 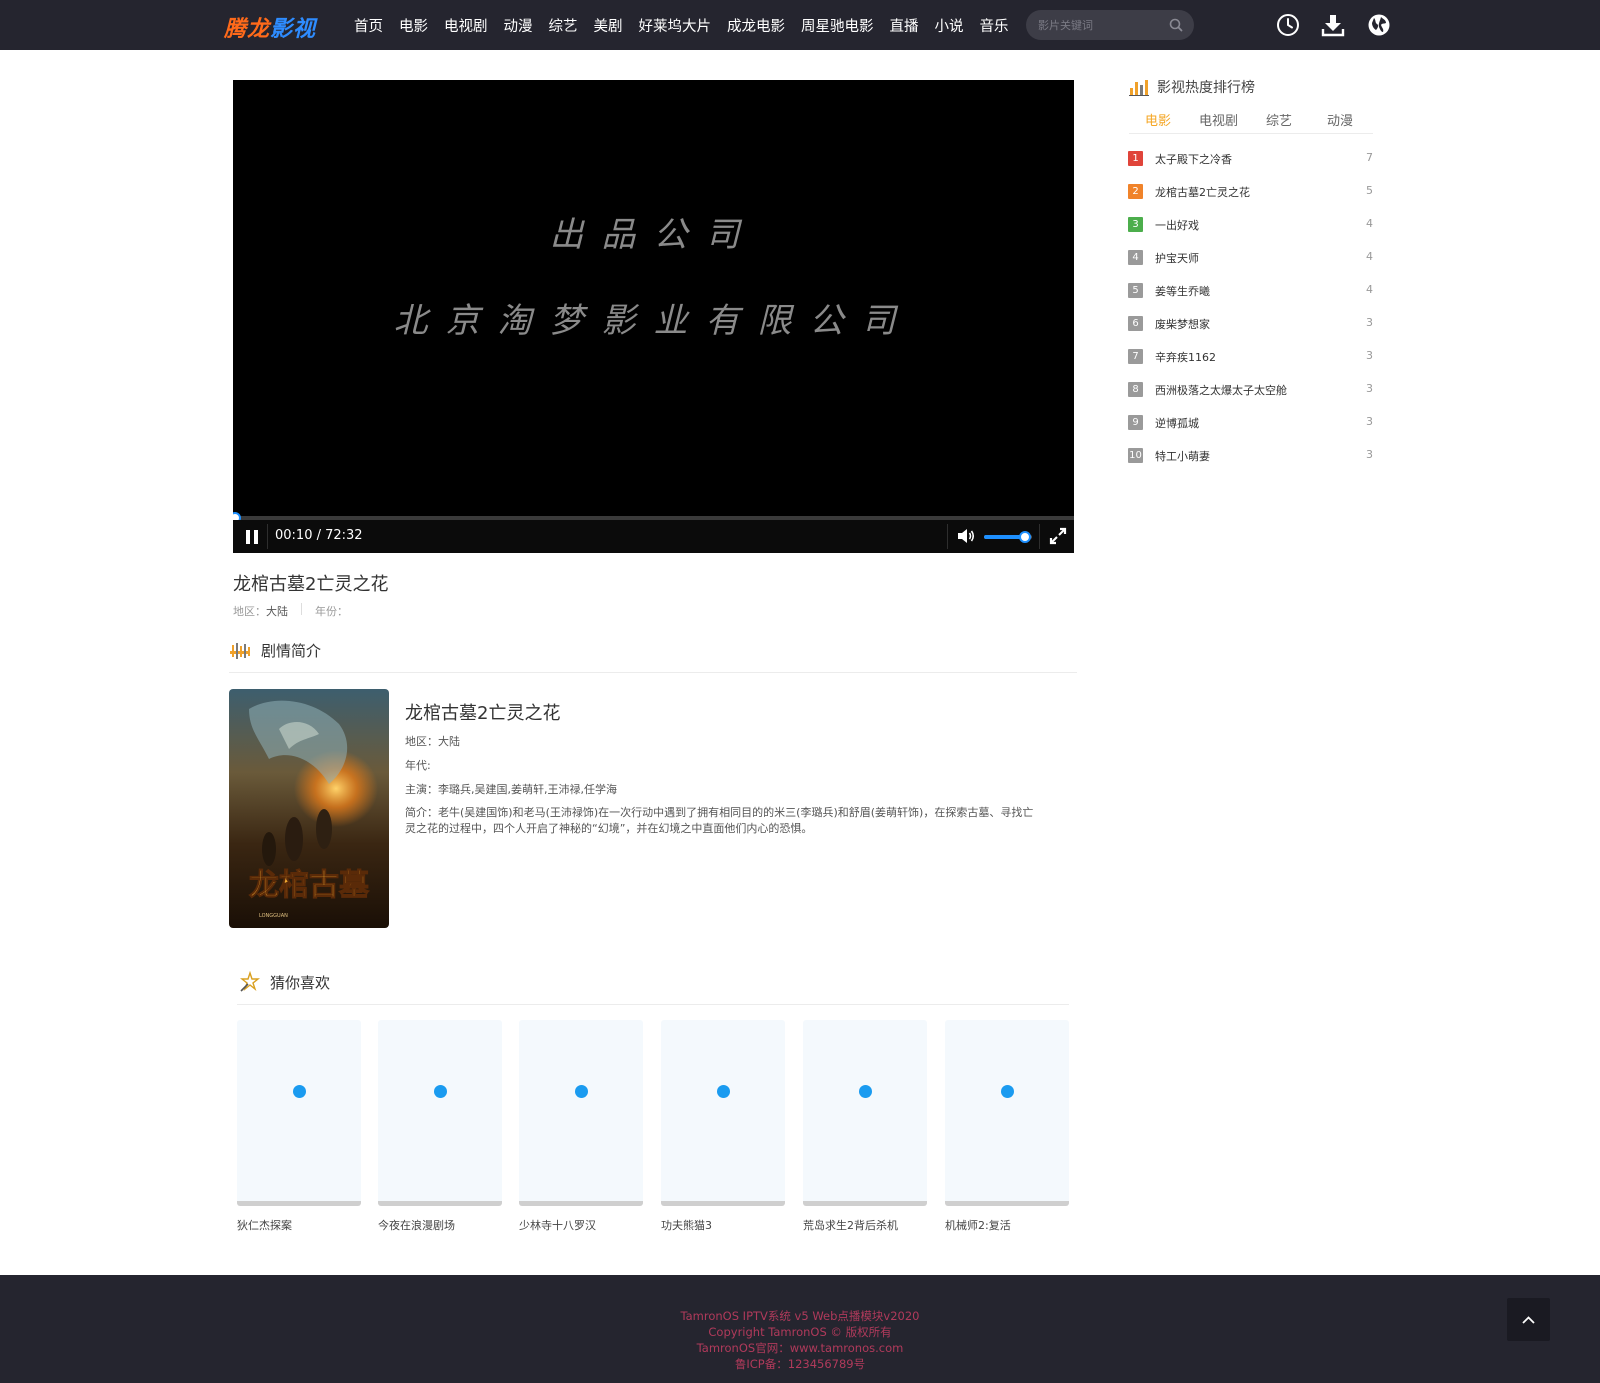 I want to click on logo-text-part2: 影视, so click(x=293, y=29).